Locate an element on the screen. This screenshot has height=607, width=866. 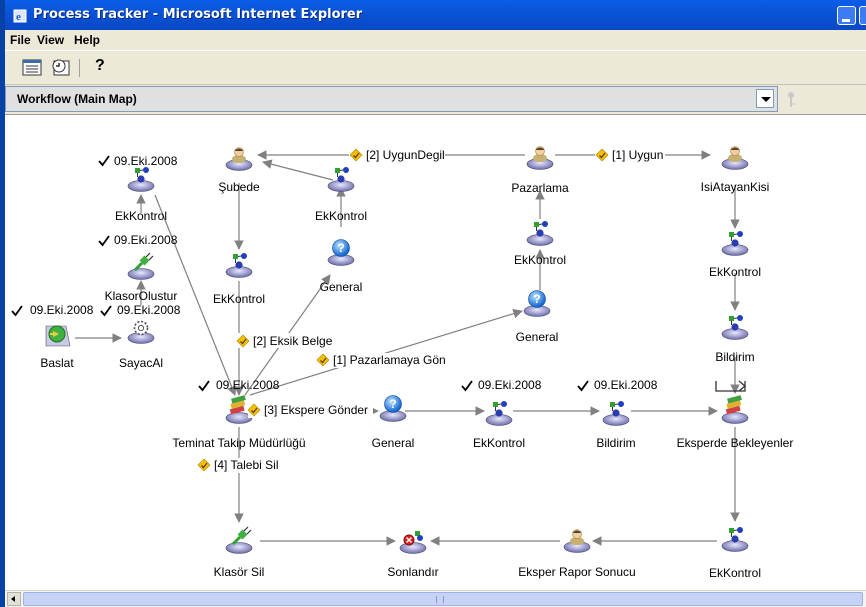
node-baslat: Baslat is located at coordinates (57, 347).